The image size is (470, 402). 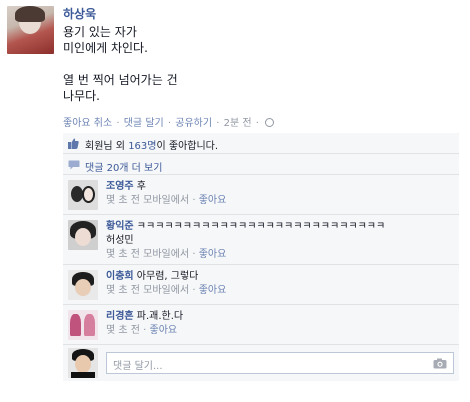 What do you see at coordinates (261, 164) in the screenshot?
I see `view-more-comments: 댓글 20개 더 보기` at bounding box center [261, 164].